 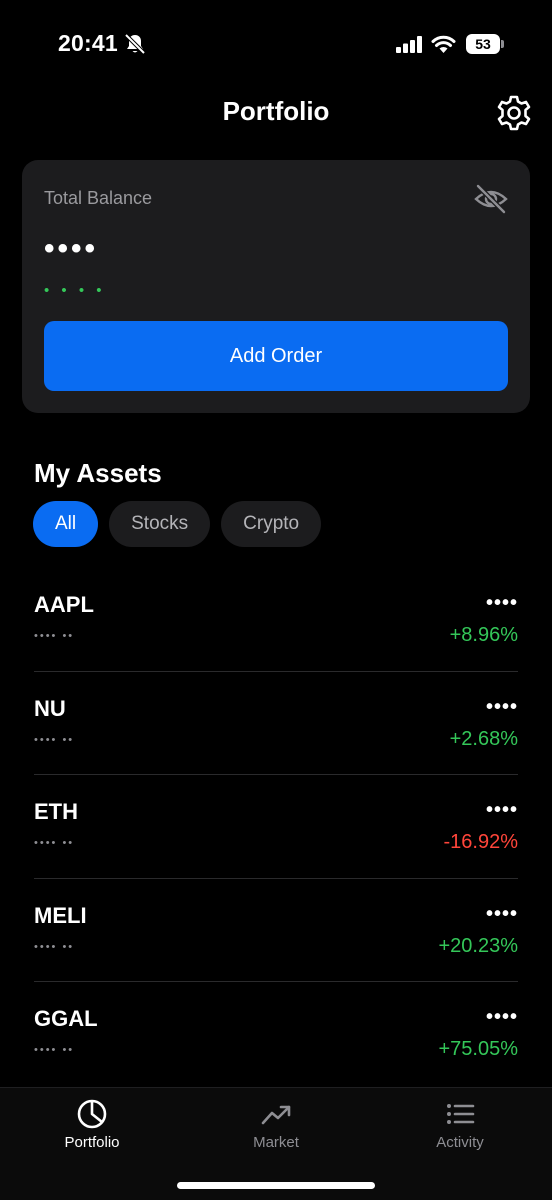 What do you see at coordinates (64, 604) in the screenshot?
I see `asset-symbol: AAPL` at bounding box center [64, 604].